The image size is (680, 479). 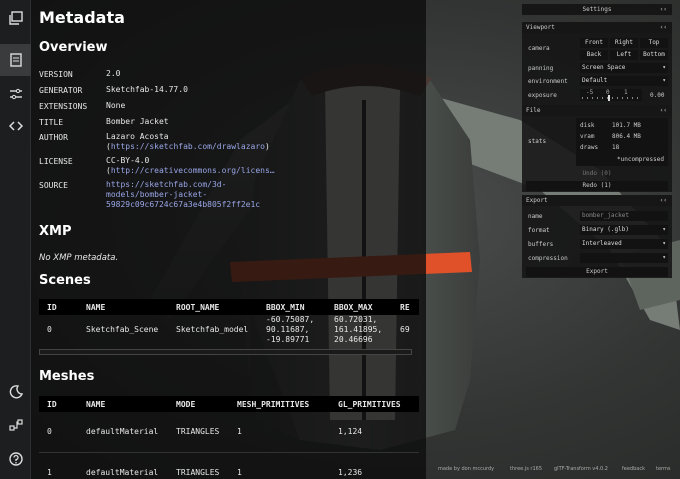 I want to click on settings-bar: Settings ‹‹, so click(x=597, y=9).